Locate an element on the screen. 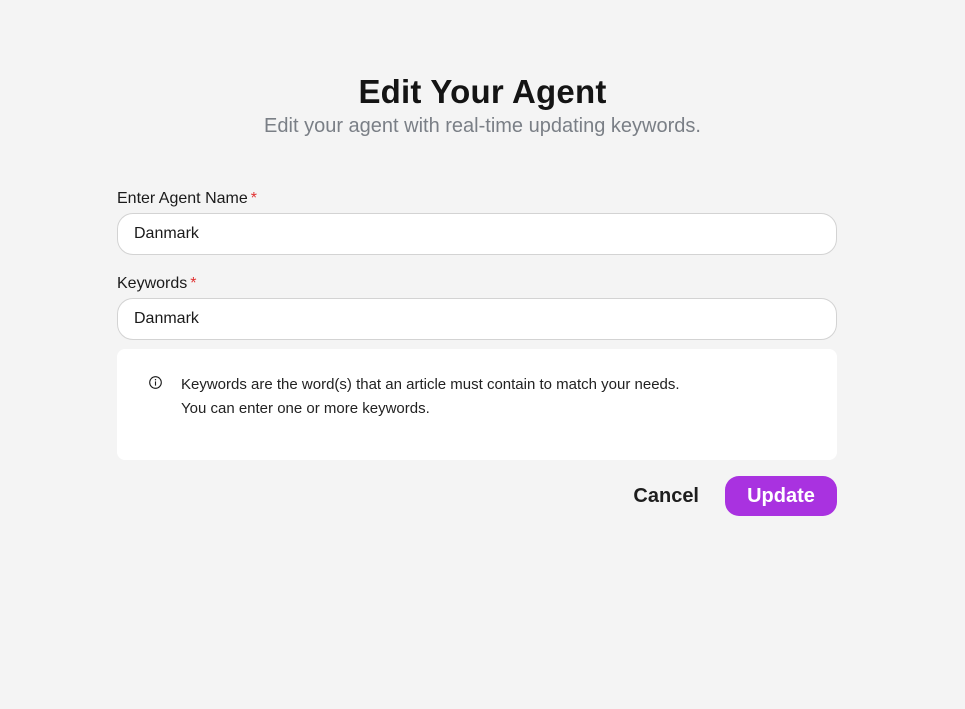 This screenshot has width=965, height=709. keywords-label-text: Keywords is located at coordinates (152, 283).